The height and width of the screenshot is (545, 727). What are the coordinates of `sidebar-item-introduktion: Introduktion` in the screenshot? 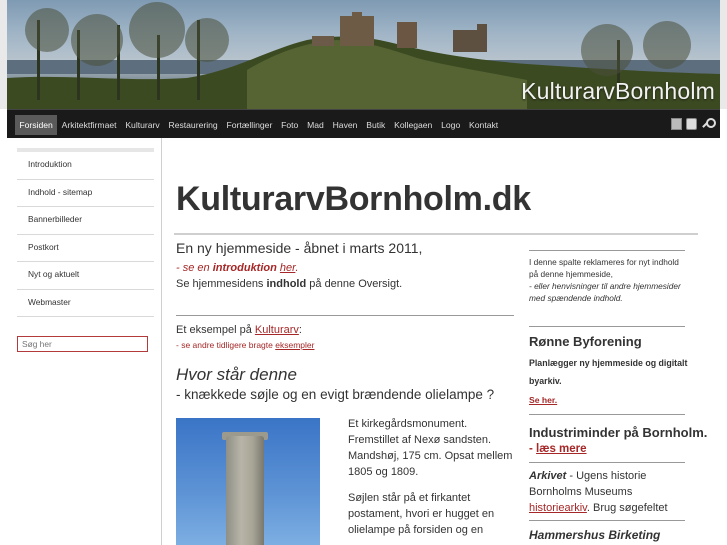 It's located at (85, 166).